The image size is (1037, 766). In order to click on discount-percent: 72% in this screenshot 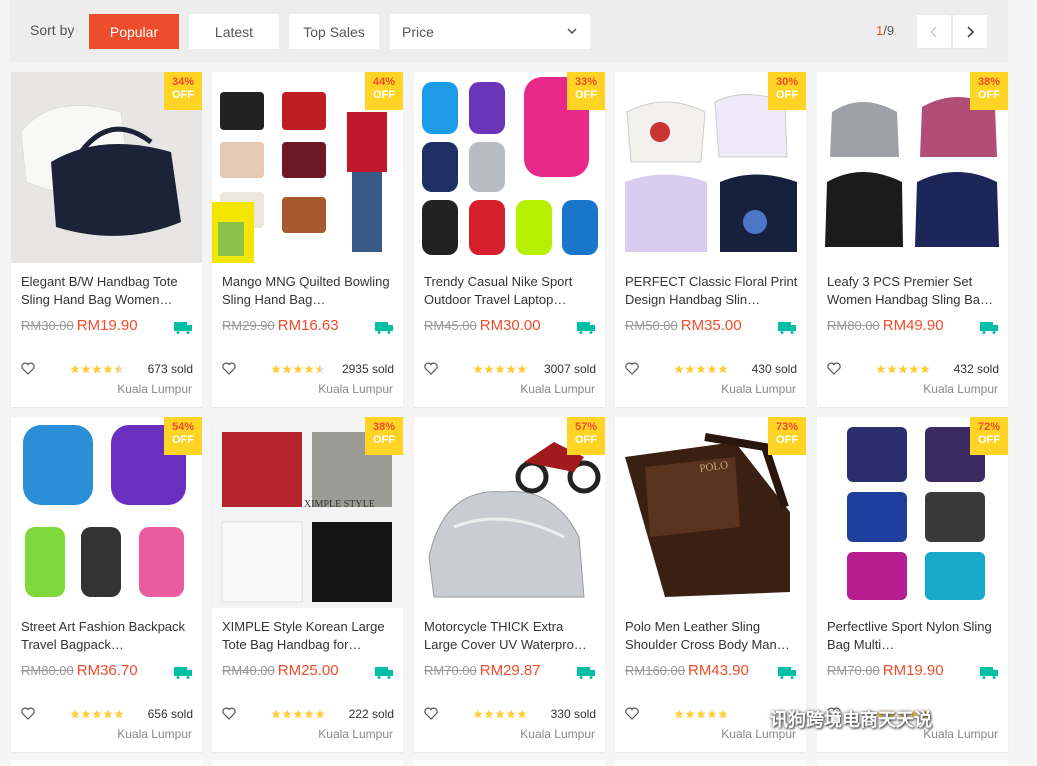, I will do `click(989, 427)`.